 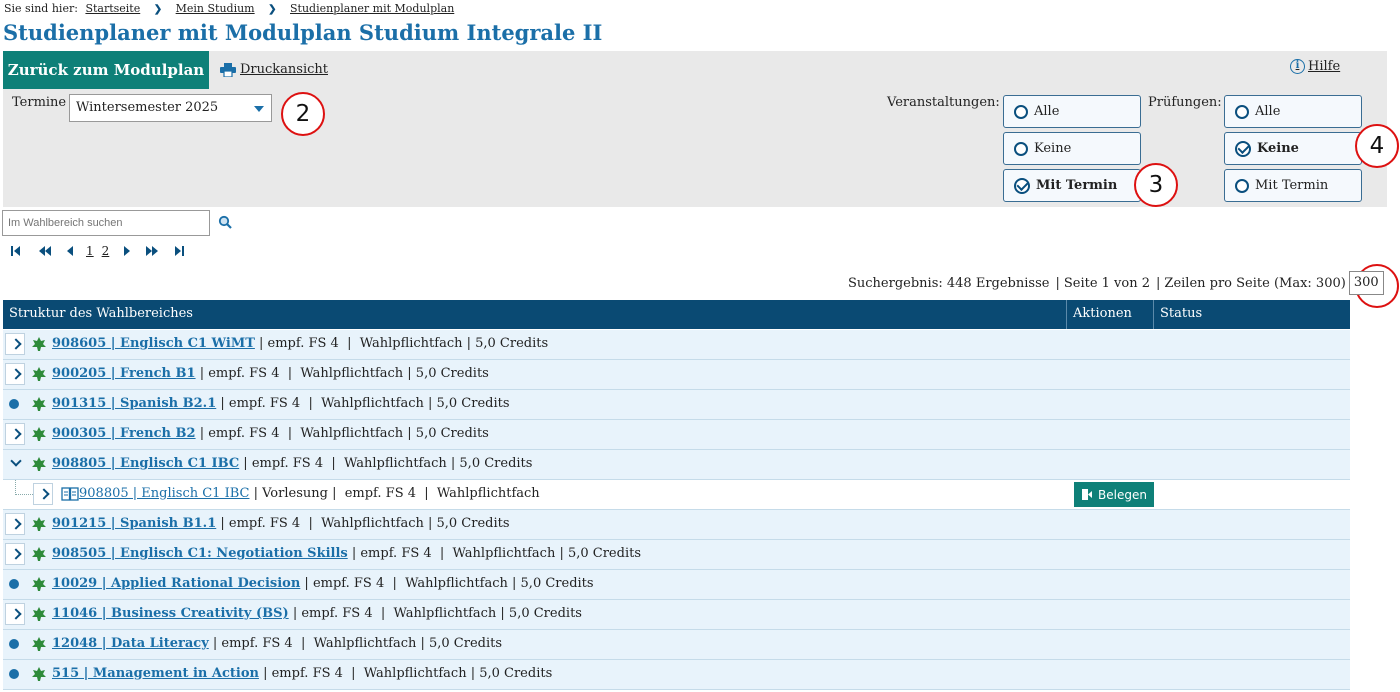 What do you see at coordinates (259, 109) in the screenshot?
I see `chevron-down-icon` at bounding box center [259, 109].